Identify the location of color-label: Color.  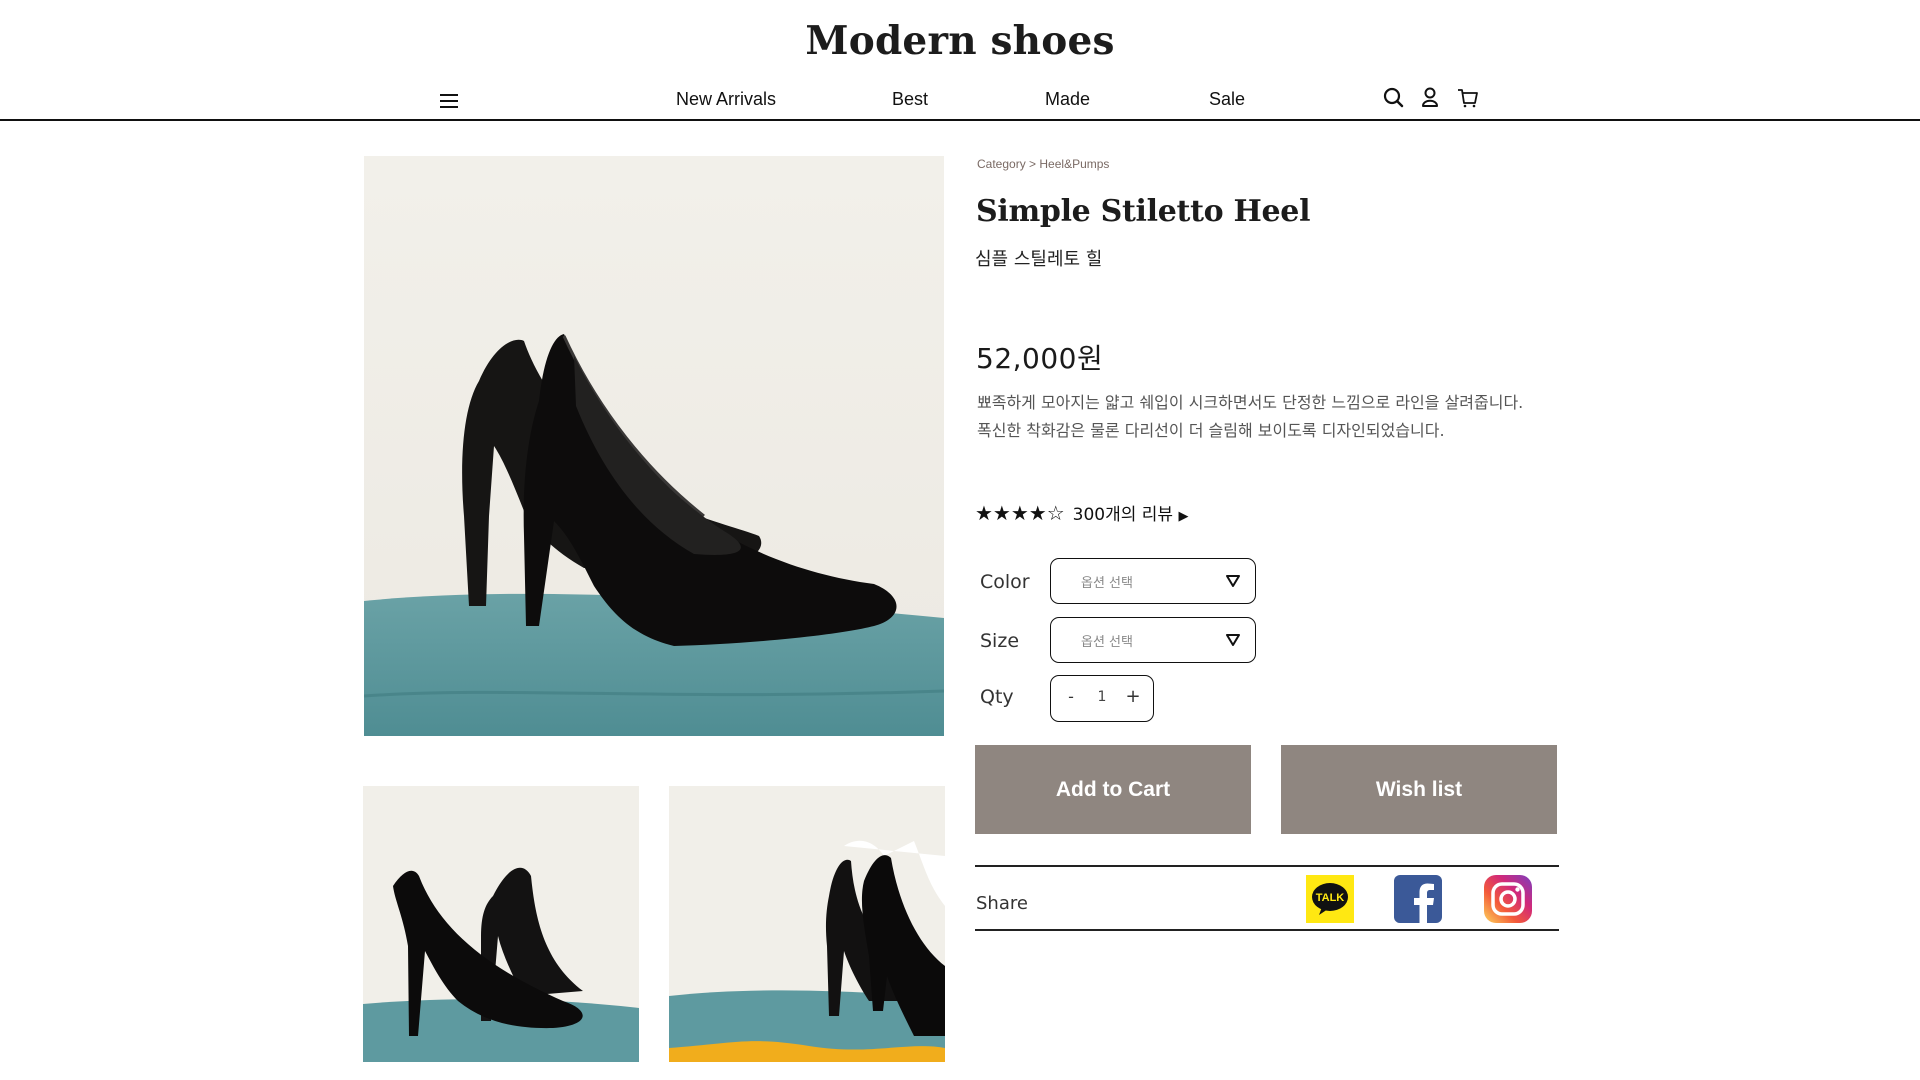
(1005, 582).